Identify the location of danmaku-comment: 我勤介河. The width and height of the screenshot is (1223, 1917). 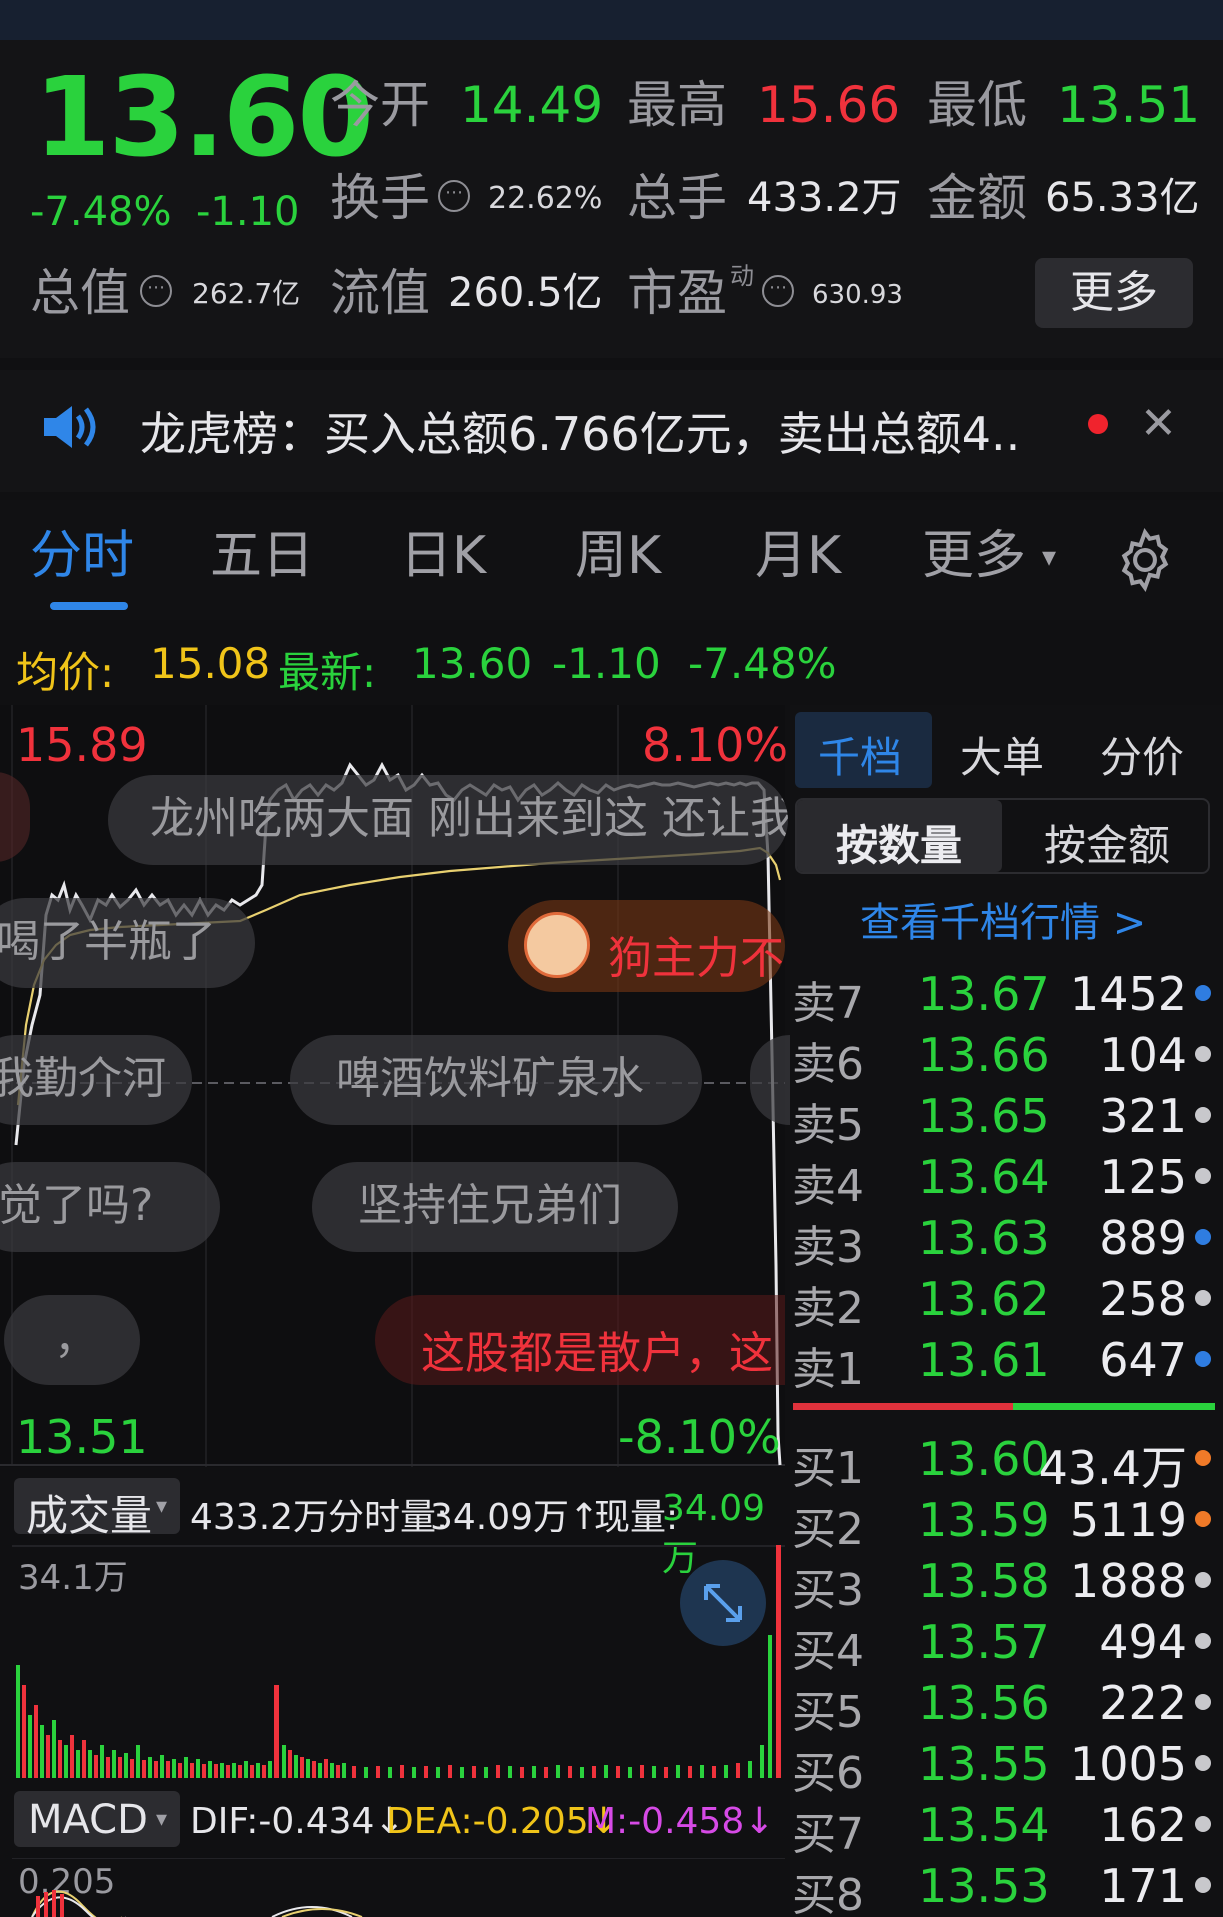
(96, 1080).